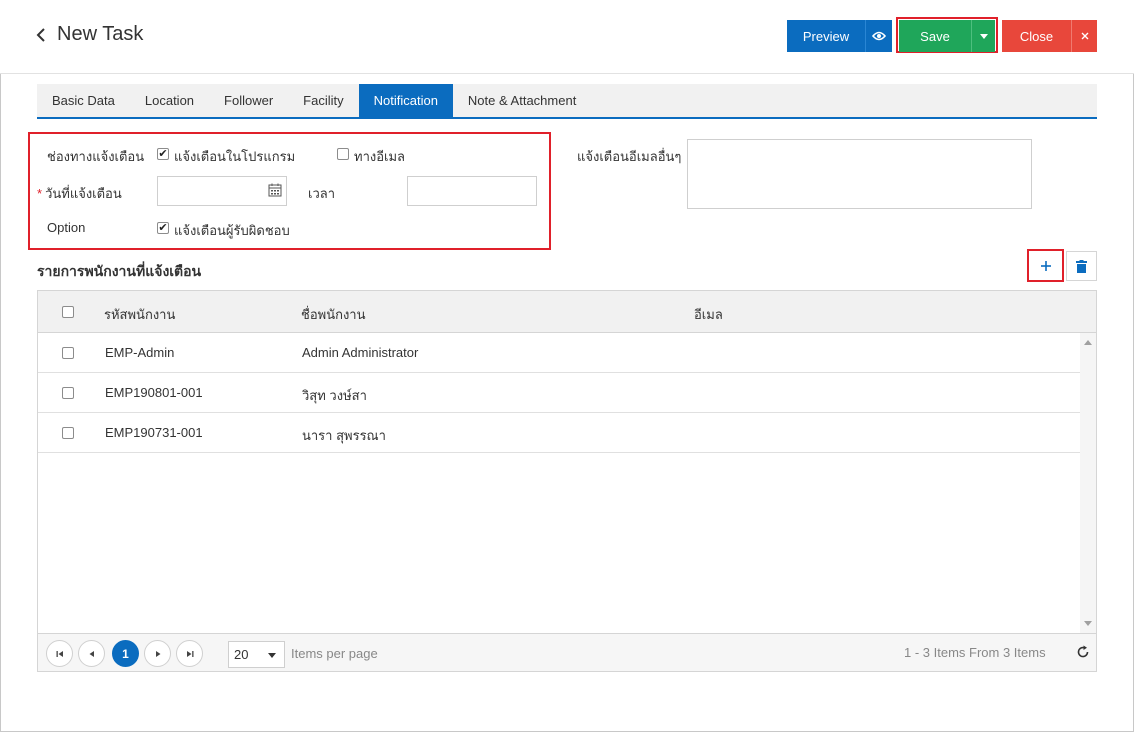 The image size is (1134, 732). Describe the element at coordinates (380, 156) in the screenshot. I see `email-channel-label: ทางอีเมล` at that location.